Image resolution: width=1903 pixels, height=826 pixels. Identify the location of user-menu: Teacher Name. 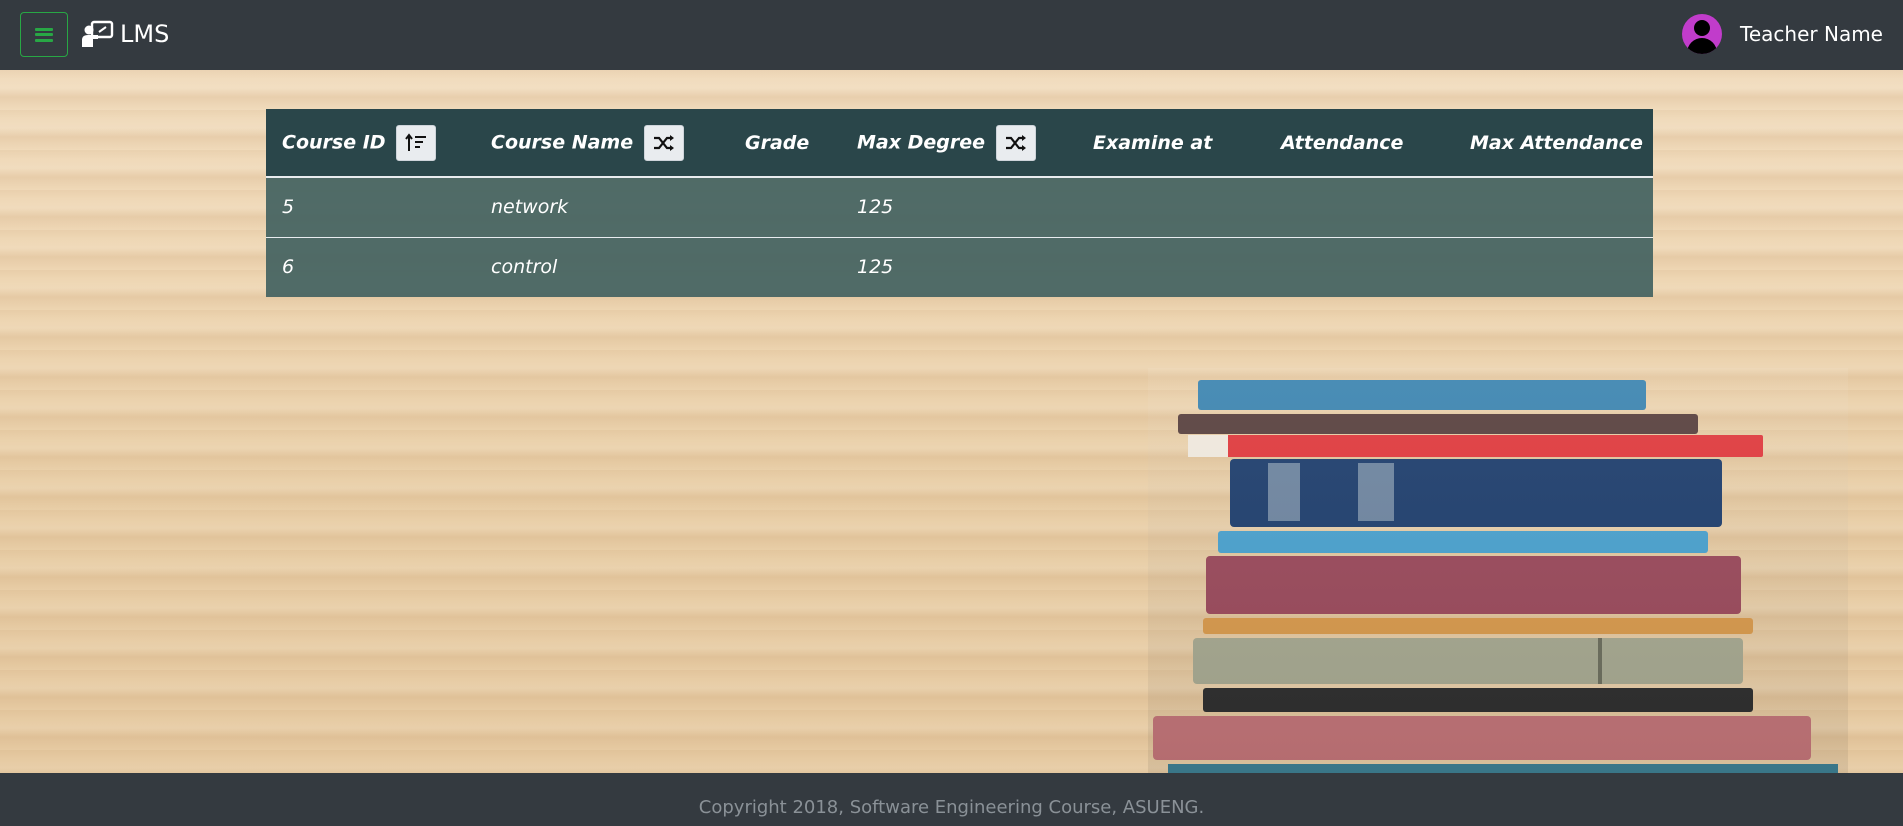
(1782, 34).